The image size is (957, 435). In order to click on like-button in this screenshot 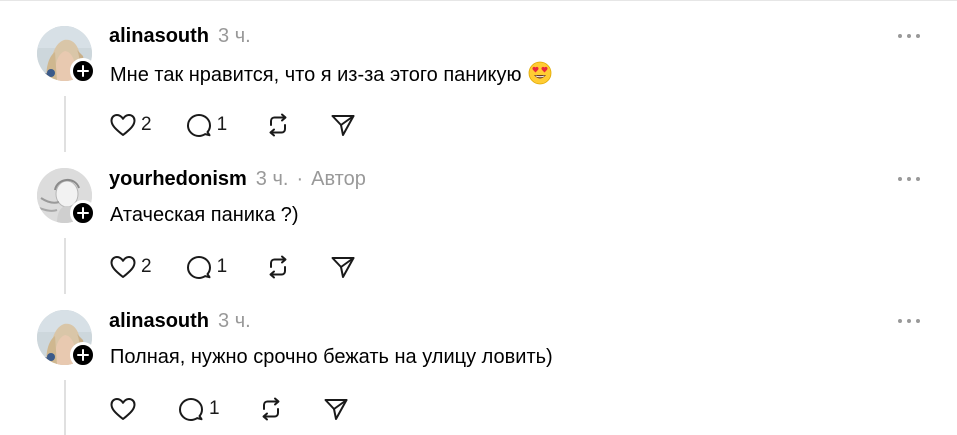, I will do `click(123, 409)`.